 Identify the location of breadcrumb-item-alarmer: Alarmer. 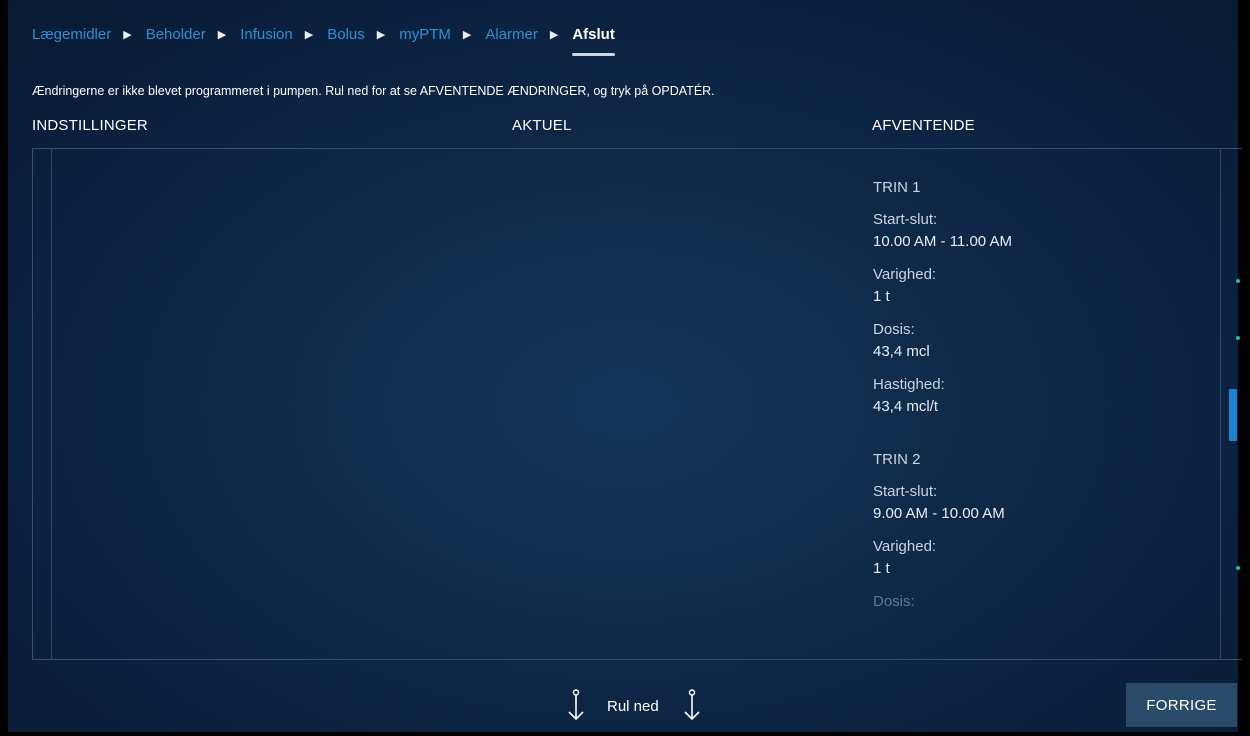
(511, 34).